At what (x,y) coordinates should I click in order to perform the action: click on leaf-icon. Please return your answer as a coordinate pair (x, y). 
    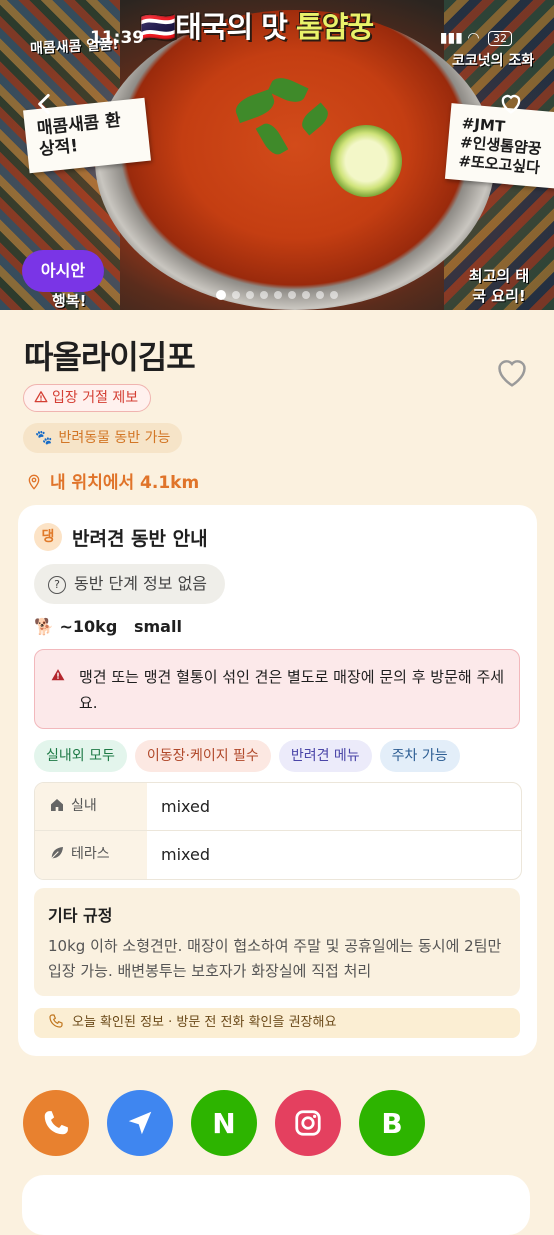
    Looking at the image, I should click on (57, 853).